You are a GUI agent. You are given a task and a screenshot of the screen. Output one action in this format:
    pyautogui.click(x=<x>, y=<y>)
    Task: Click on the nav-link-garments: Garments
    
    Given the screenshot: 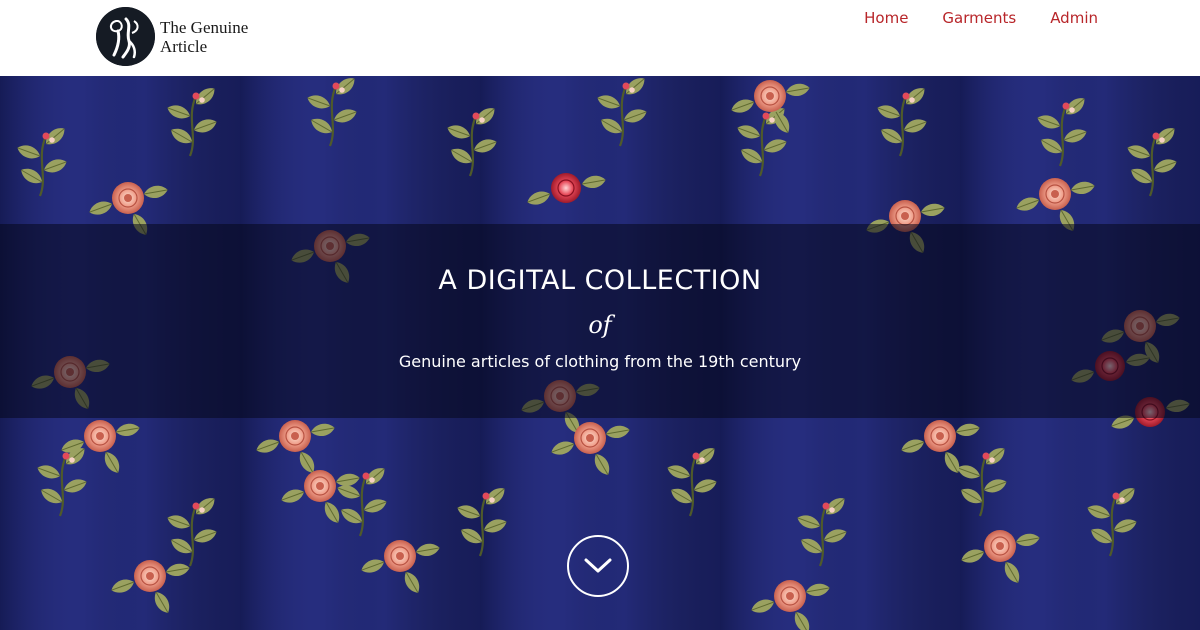 What is the action you would take?
    pyautogui.click(x=979, y=18)
    